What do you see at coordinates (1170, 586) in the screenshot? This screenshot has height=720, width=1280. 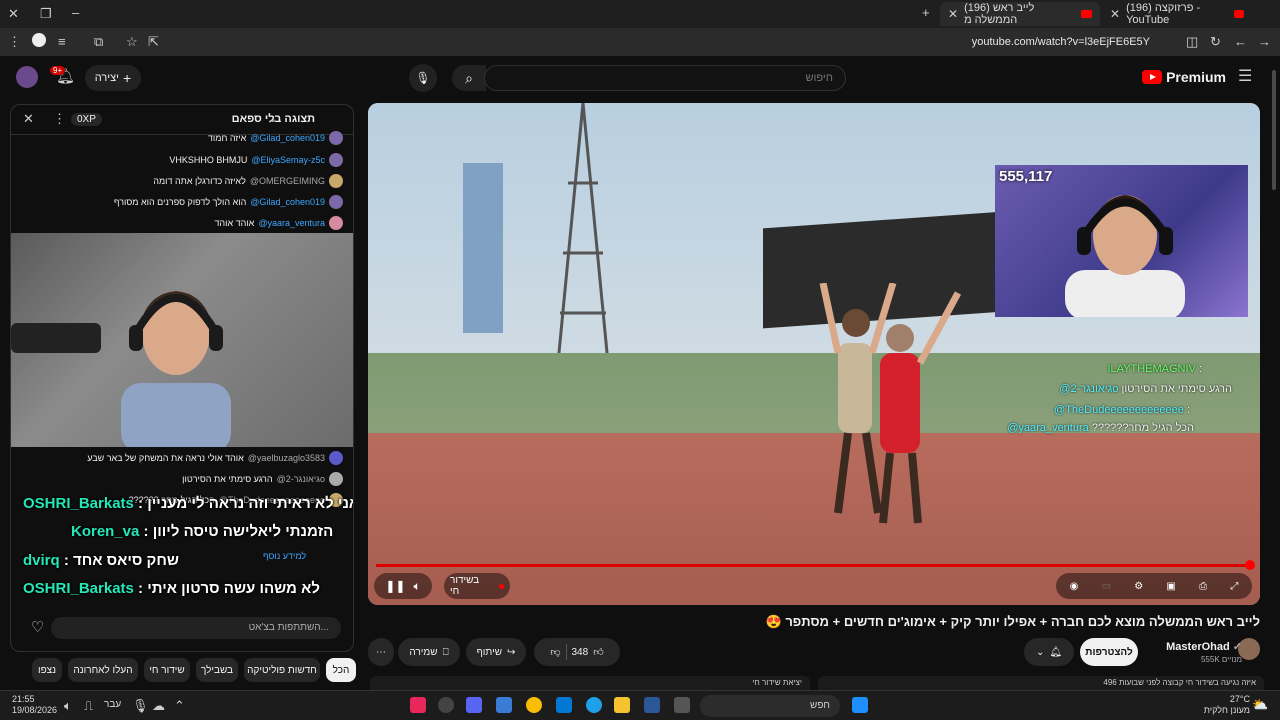 I see `miniplayer-icon: ▣` at bounding box center [1170, 586].